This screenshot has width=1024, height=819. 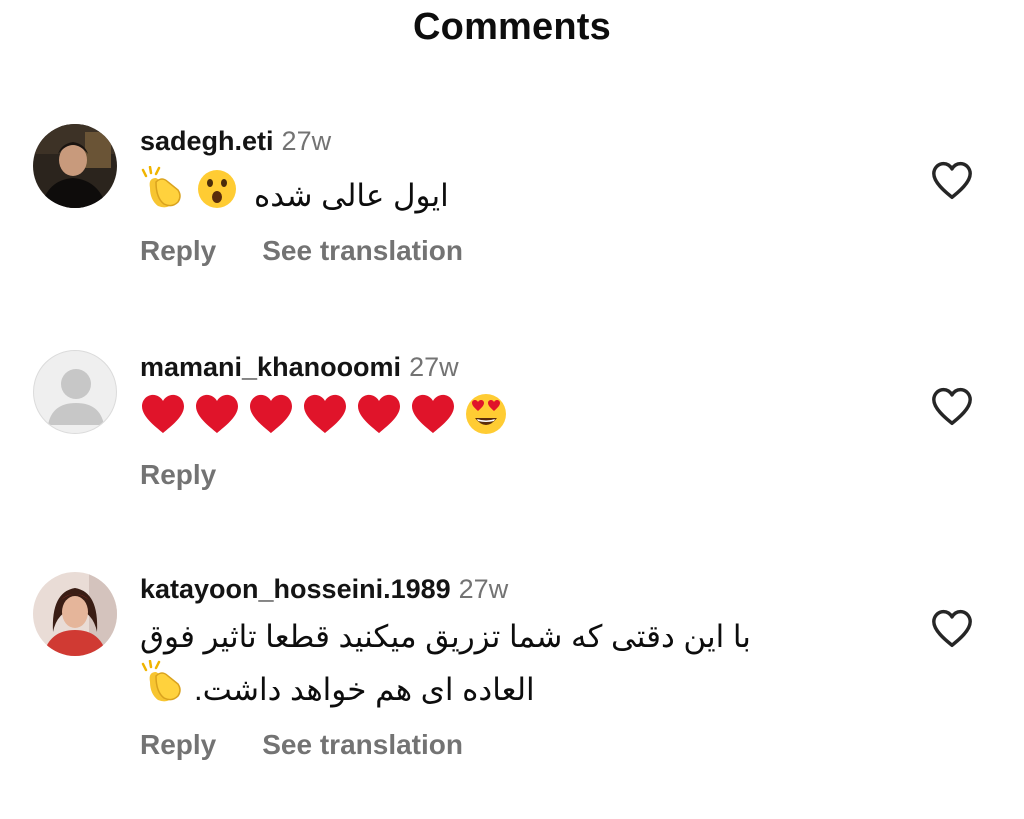 What do you see at coordinates (364, 689) in the screenshot?
I see `comment-body-text: العاده ای هم خواهد داشت.` at bounding box center [364, 689].